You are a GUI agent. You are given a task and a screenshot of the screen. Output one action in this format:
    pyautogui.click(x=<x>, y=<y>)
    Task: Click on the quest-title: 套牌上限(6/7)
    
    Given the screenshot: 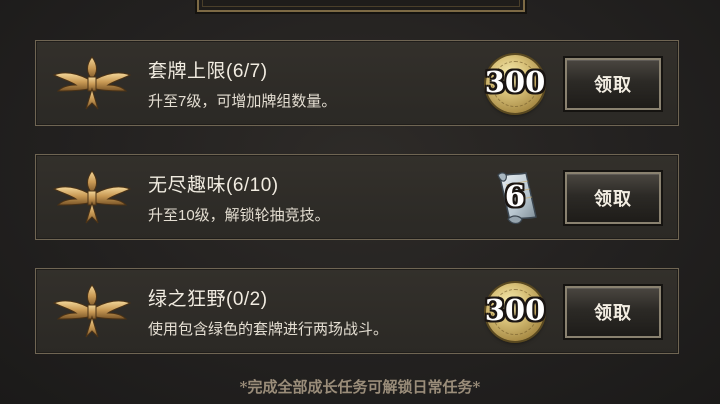 What is the action you would take?
    pyautogui.click(x=208, y=71)
    